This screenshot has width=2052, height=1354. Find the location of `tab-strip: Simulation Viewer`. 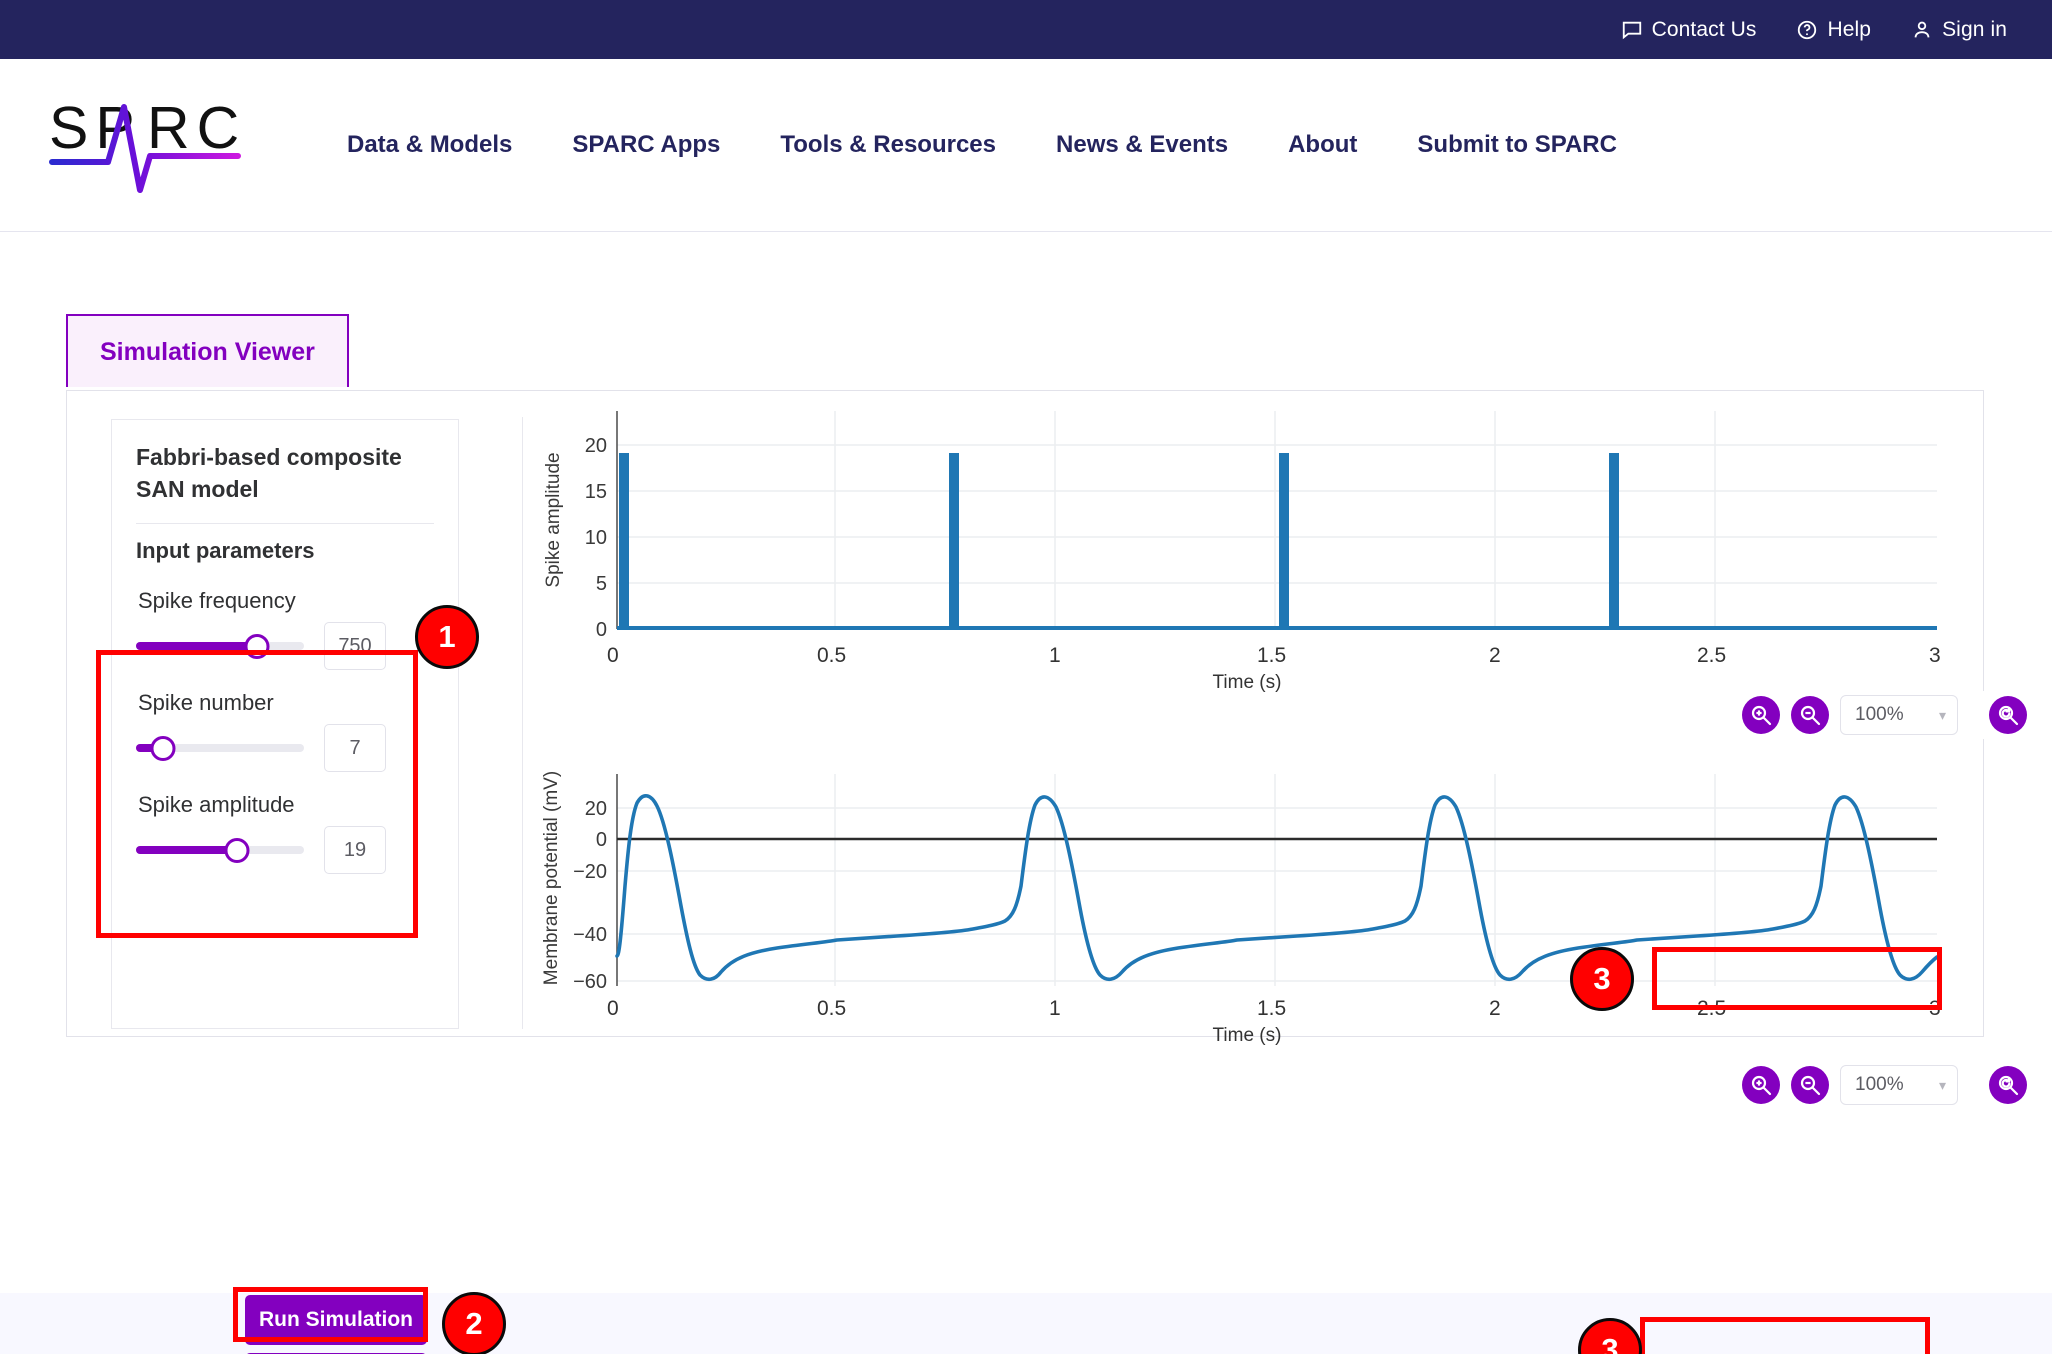

tab-strip: Simulation Viewer is located at coordinates (207, 350).